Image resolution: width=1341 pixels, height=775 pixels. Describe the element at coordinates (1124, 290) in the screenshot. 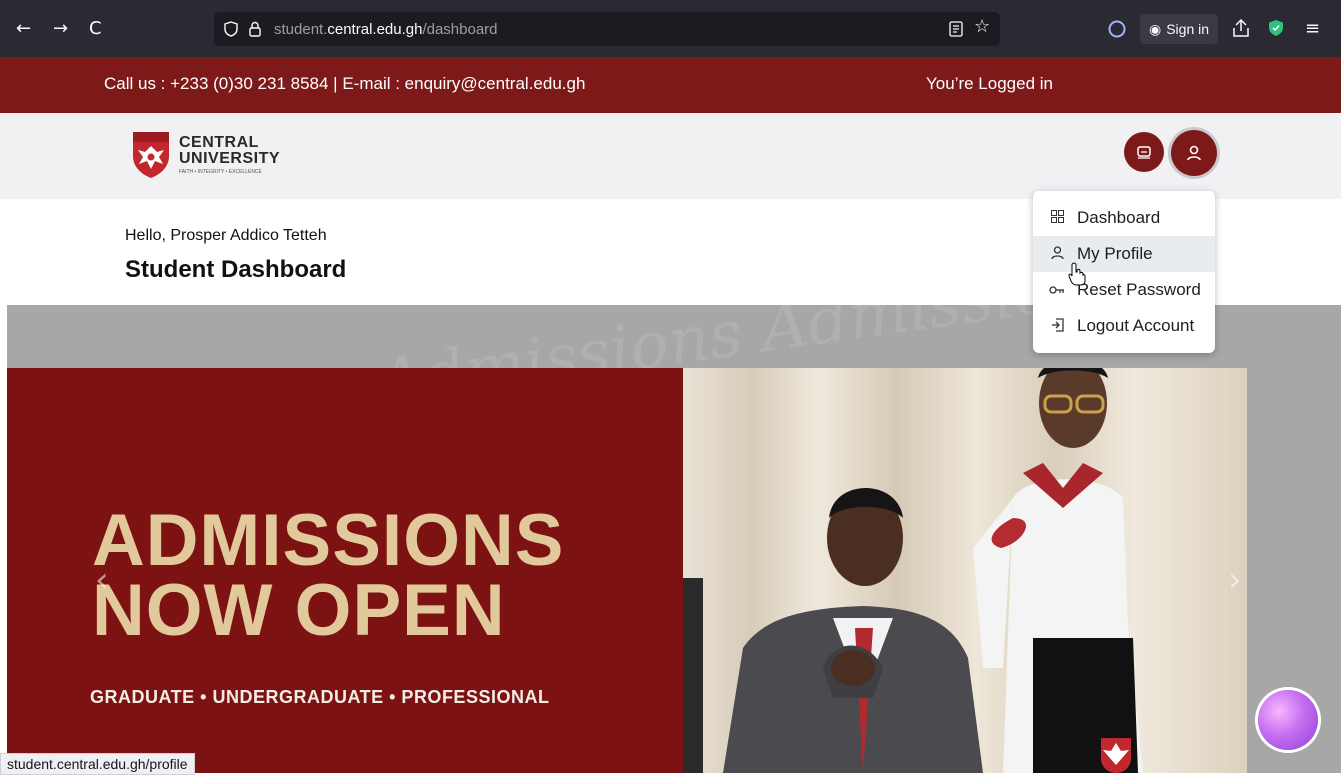

I see `dropdown-item-reset-password: Reset Password` at that location.